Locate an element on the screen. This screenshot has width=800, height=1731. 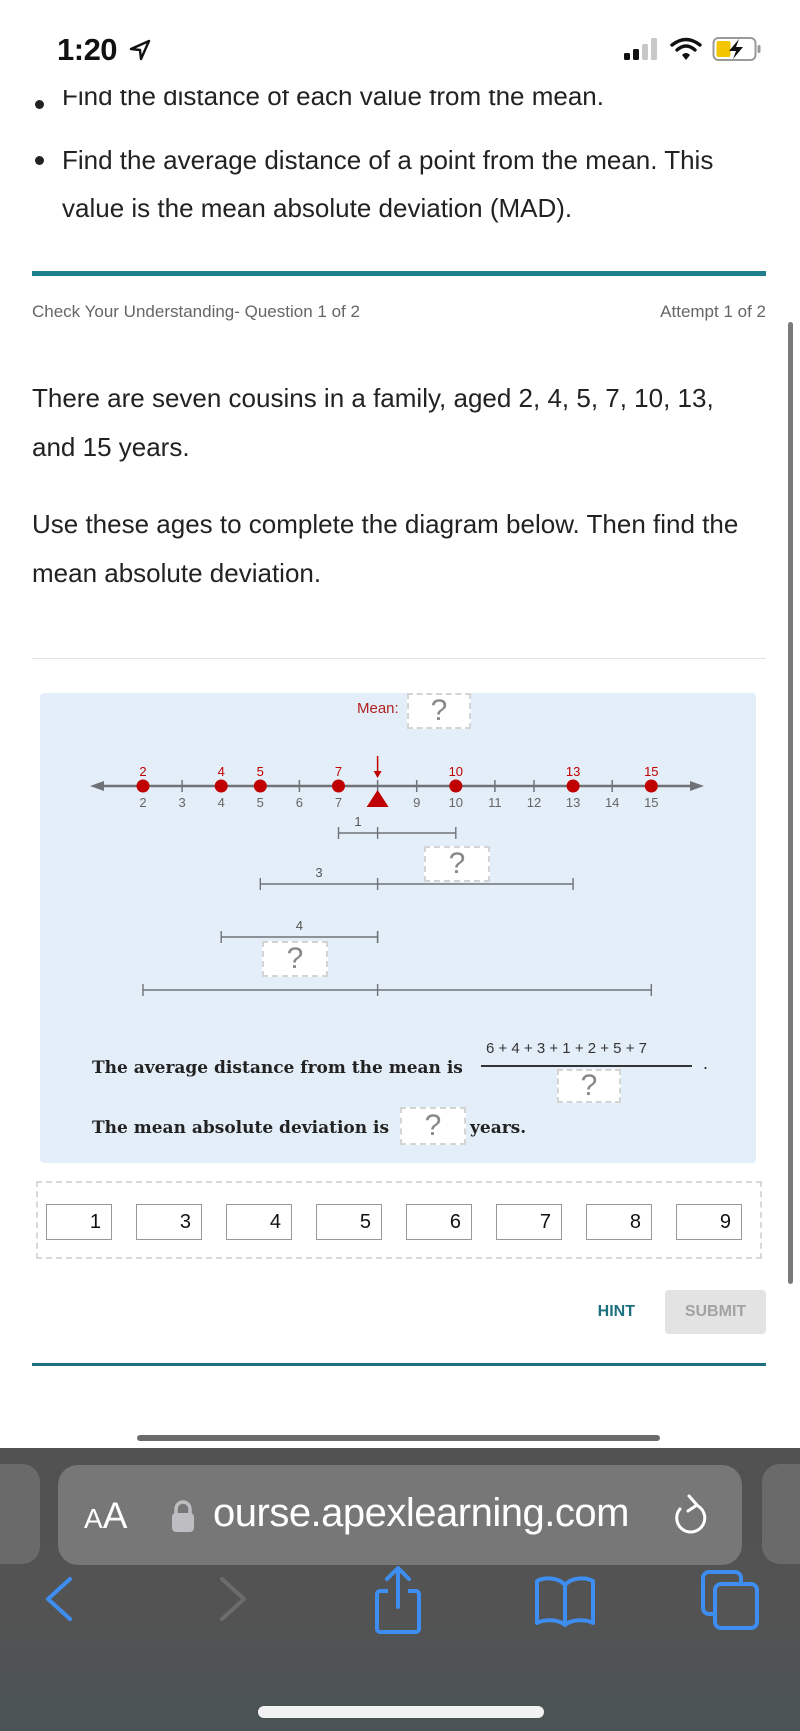
status-time: 1:20 is located at coordinates (87, 49).